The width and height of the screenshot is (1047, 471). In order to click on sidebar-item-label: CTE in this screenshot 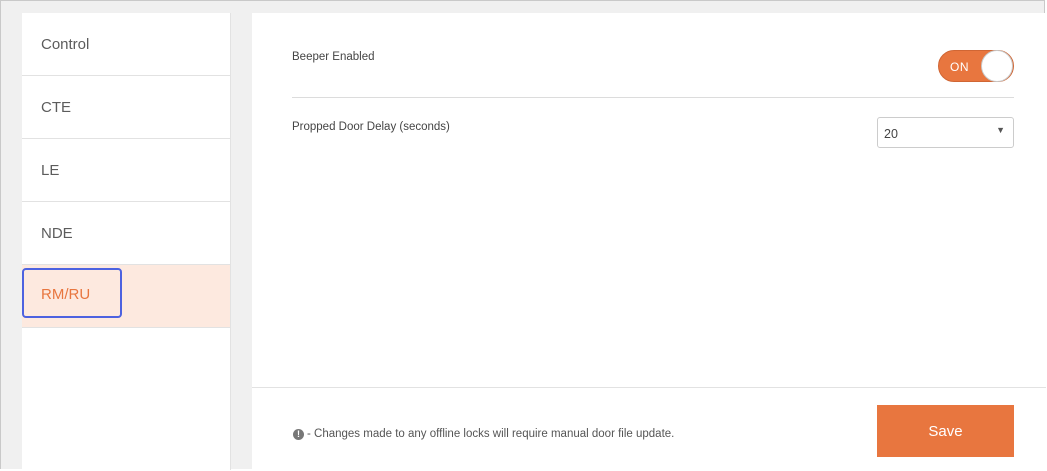, I will do `click(56, 107)`.